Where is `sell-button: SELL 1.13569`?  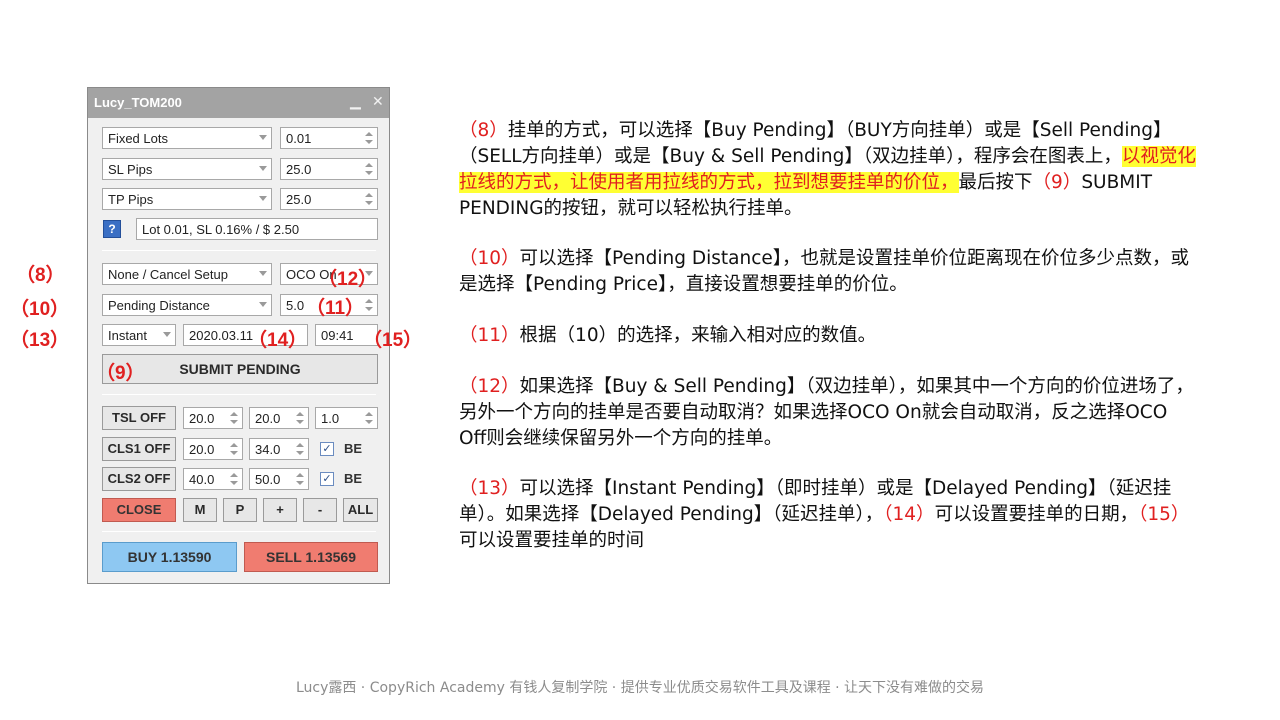 sell-button: SELL 1.13569 is located at coordinates (311, 557).